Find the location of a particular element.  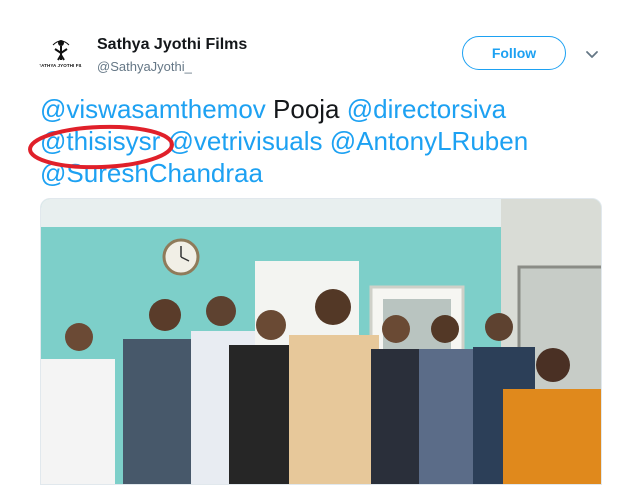

account-handle: @SathyaJyothi_ is located at coordinates (144, 66).